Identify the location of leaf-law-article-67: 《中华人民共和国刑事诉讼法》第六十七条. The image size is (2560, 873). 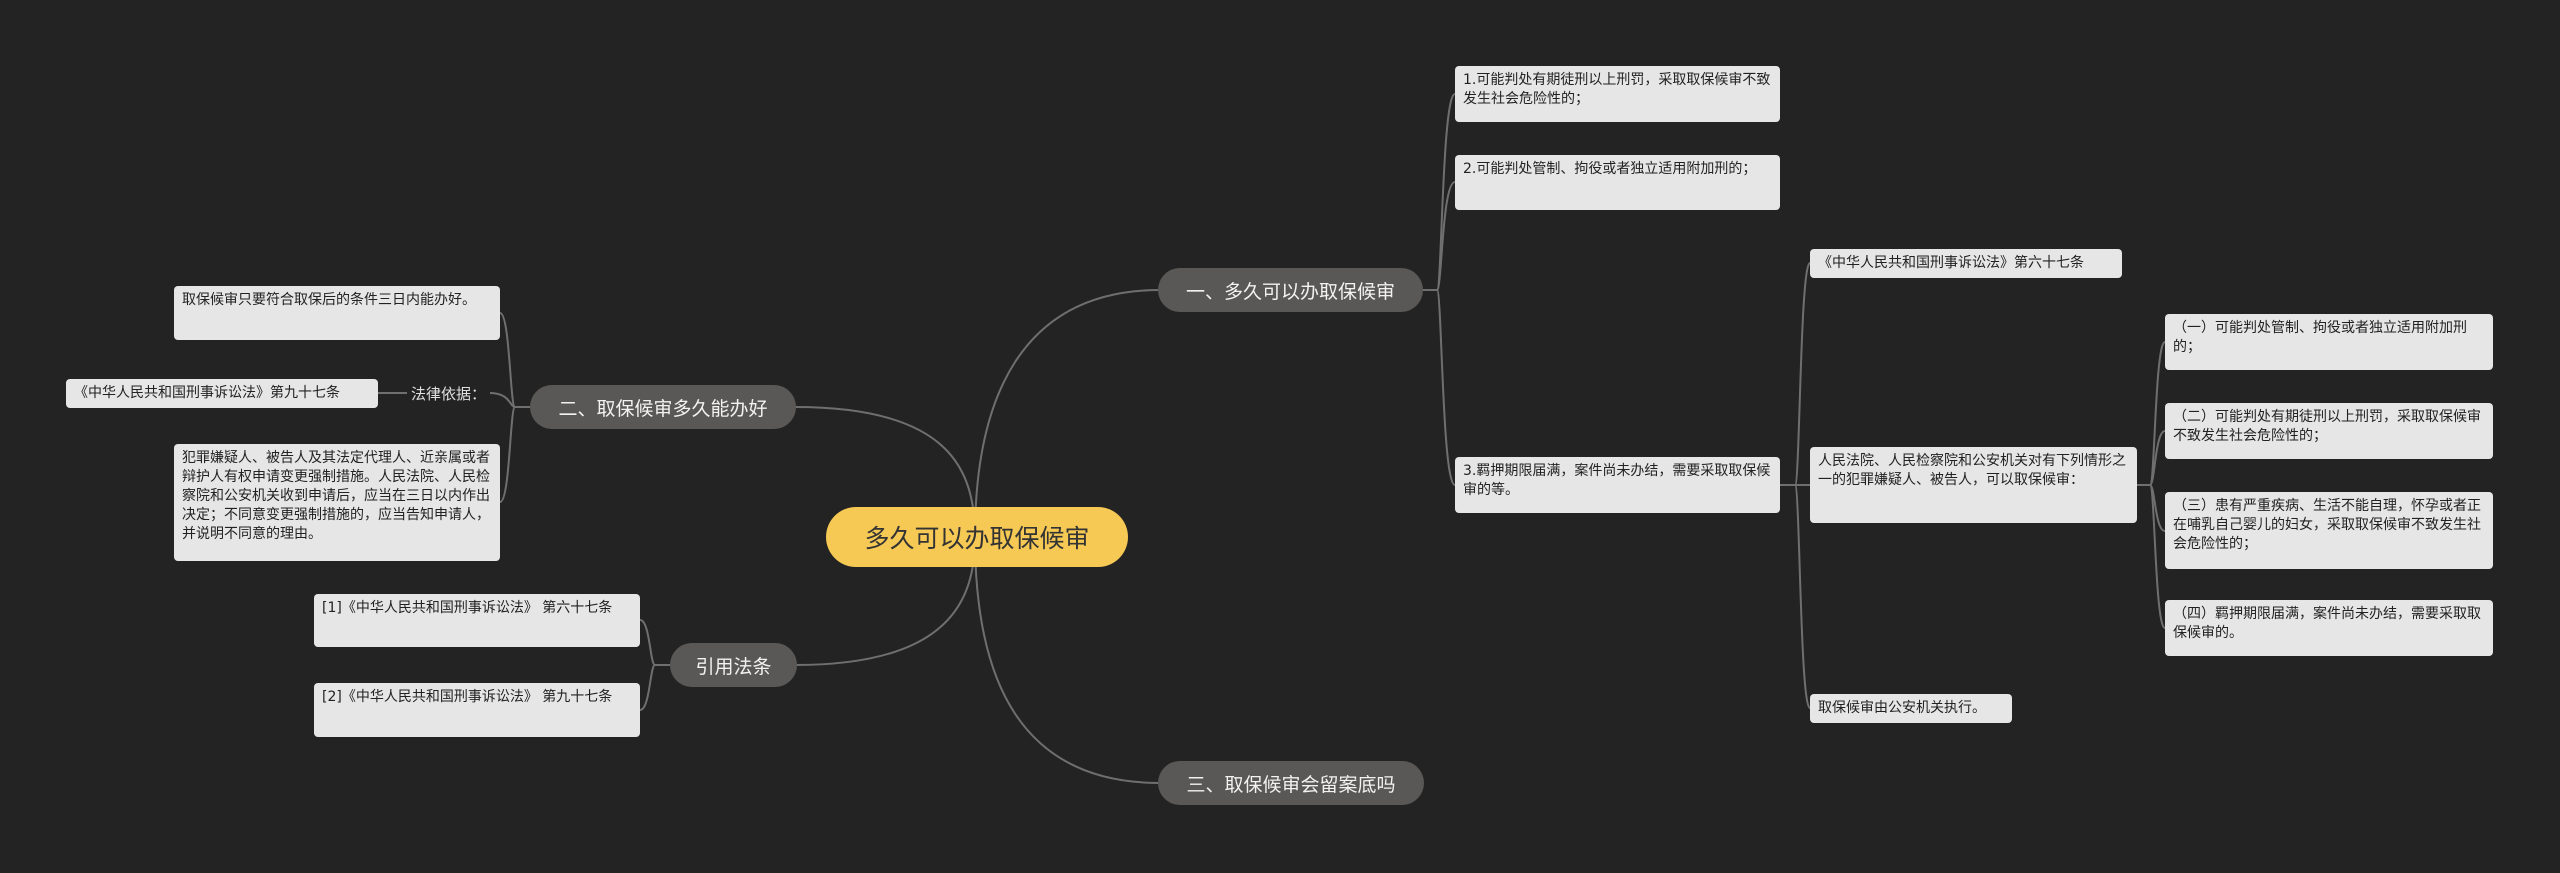
(1966, 263).